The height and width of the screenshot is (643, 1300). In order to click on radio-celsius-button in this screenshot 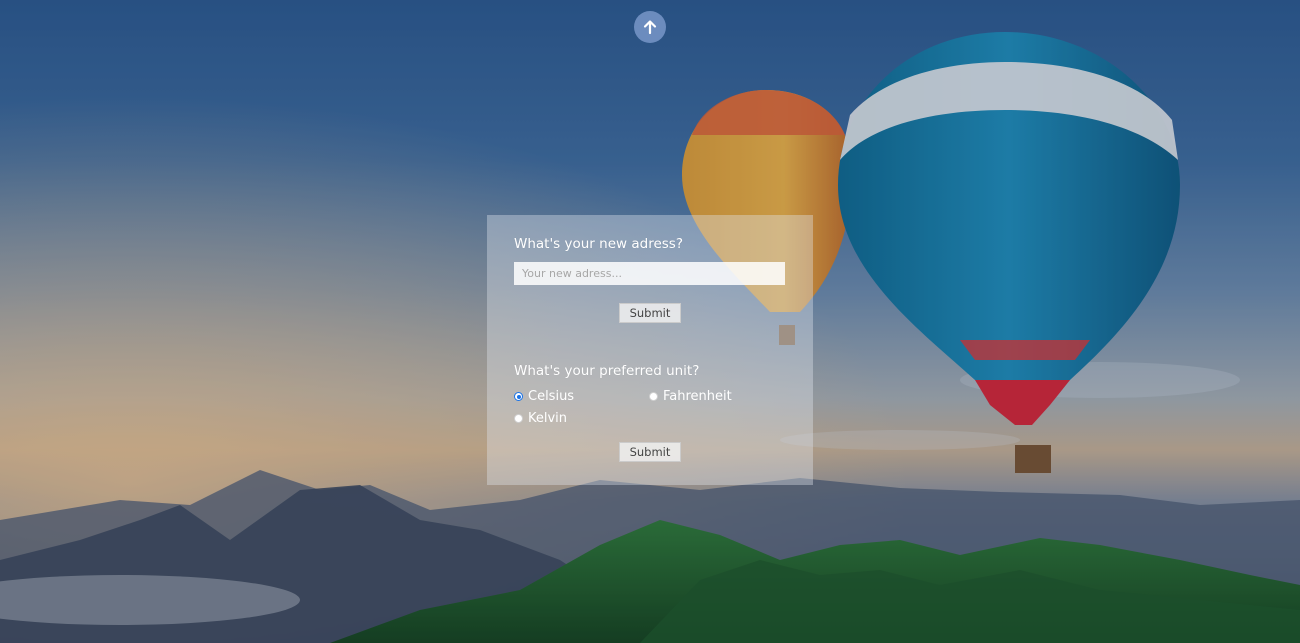, I will do `click(518, 396)`.